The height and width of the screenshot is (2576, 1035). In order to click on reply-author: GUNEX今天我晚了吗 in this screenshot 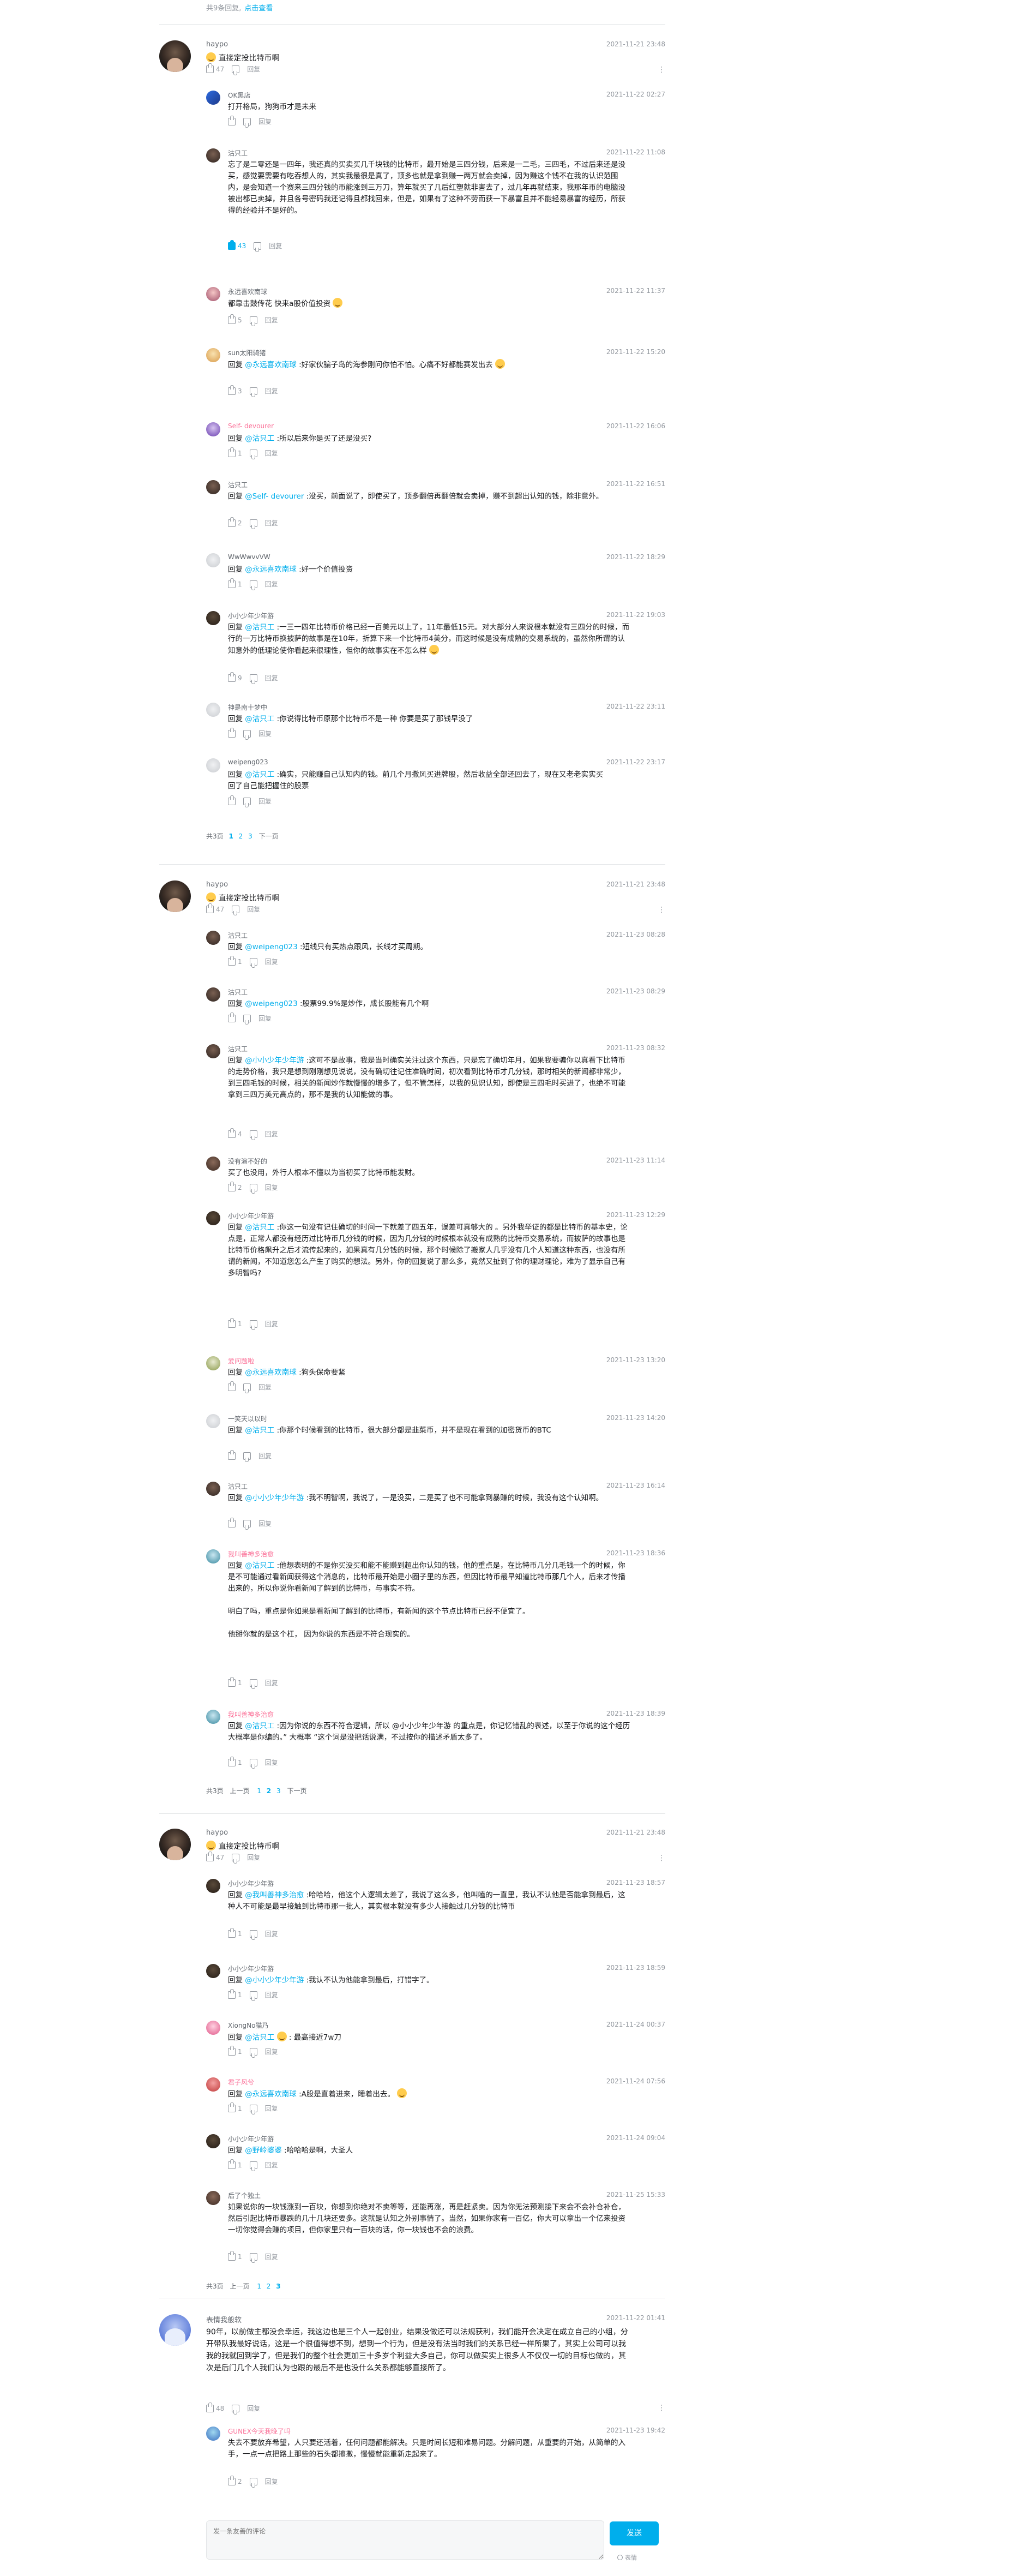, I will do `click(259, 2431)`.